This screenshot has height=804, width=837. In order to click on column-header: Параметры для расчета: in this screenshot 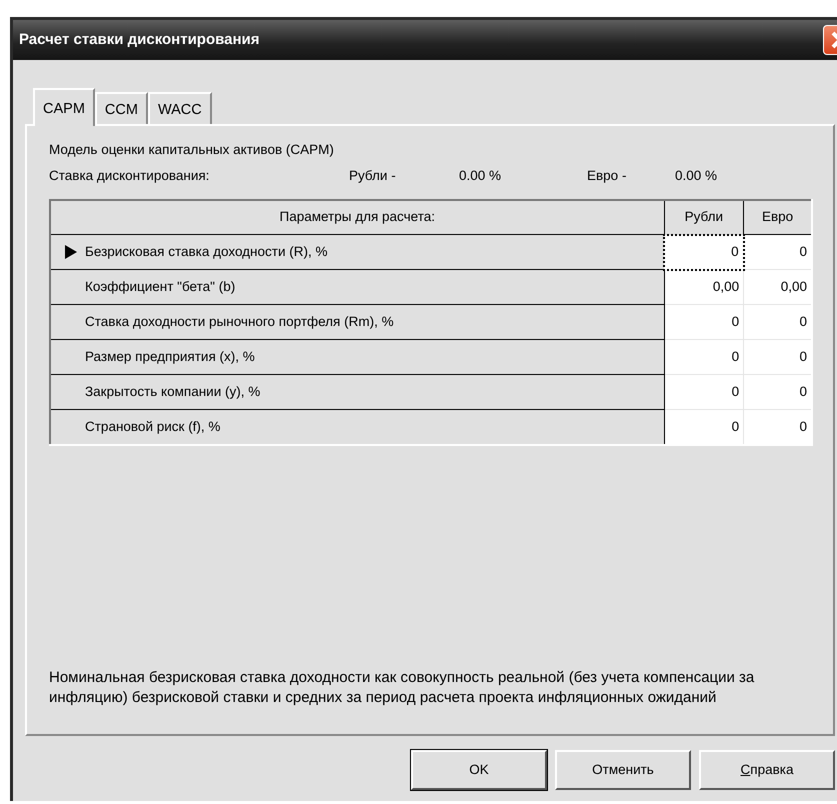, I will do `click(357, 217)`.